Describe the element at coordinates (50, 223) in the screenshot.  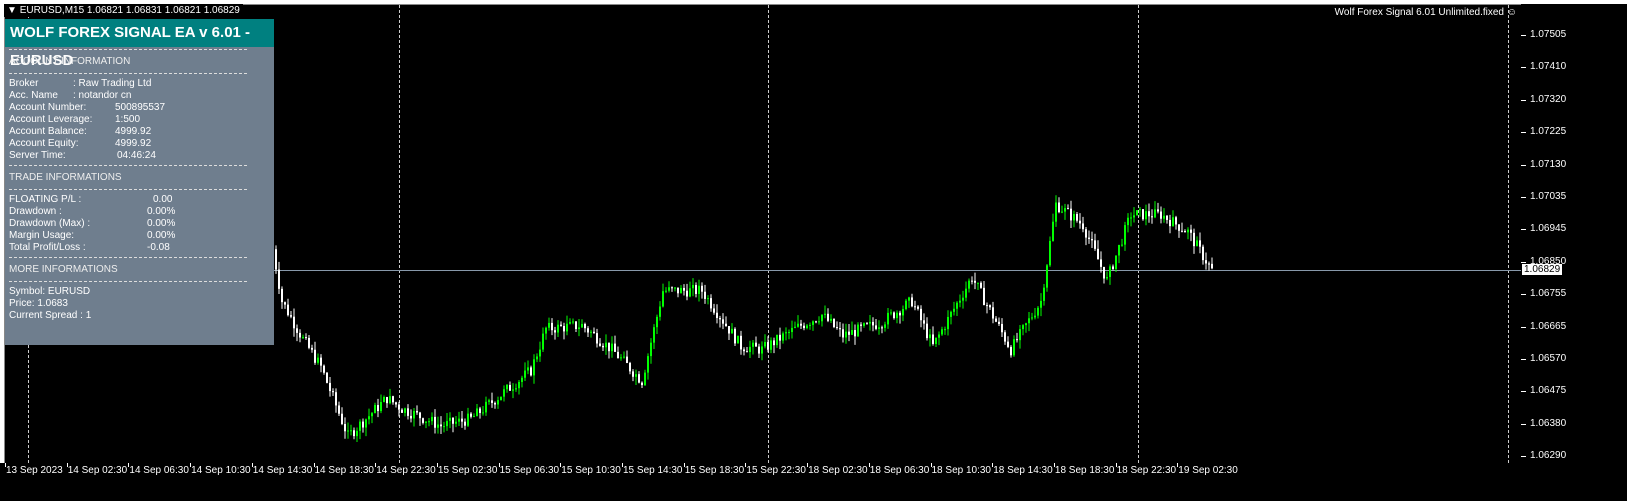
I see `row-label: Drawdown (Max) :` at that location.